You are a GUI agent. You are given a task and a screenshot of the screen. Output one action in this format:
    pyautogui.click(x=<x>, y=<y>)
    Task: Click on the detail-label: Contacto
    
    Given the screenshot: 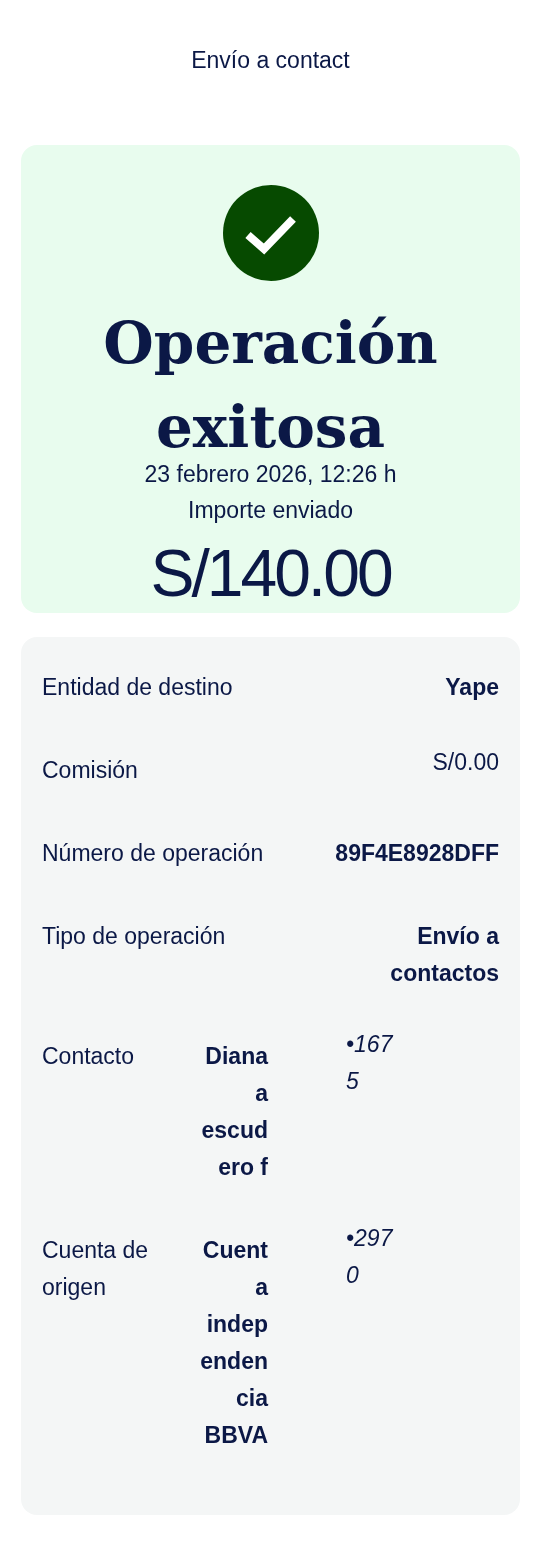 What is the action you would take?
    pyautogui.click(x=89, y=1056)
    